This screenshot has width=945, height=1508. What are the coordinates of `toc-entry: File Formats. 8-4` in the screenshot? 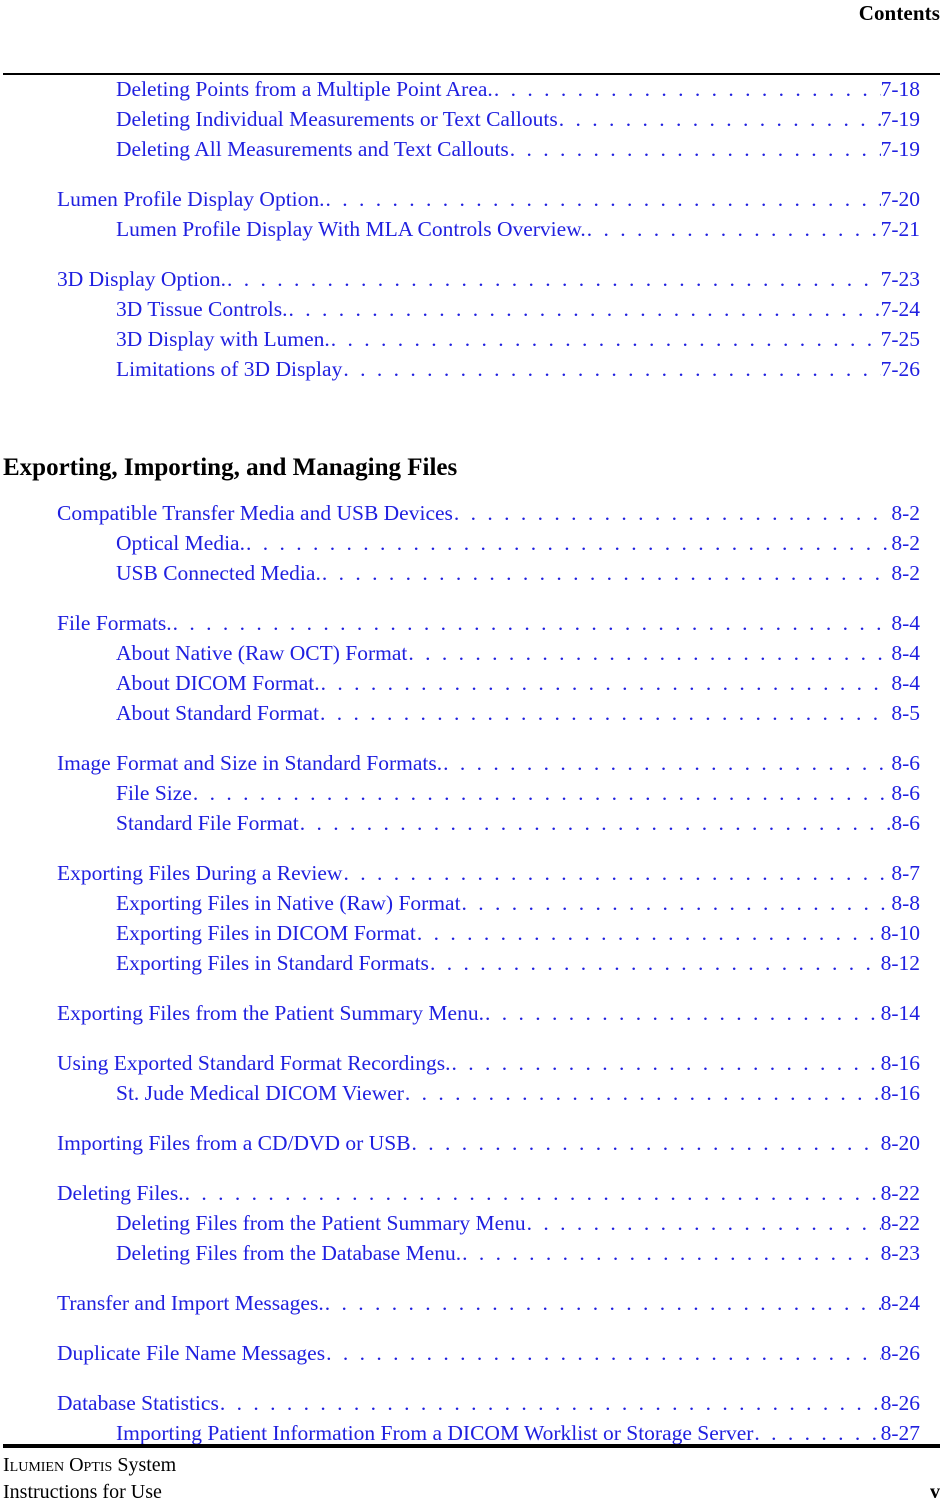 It's located at (472, 623).